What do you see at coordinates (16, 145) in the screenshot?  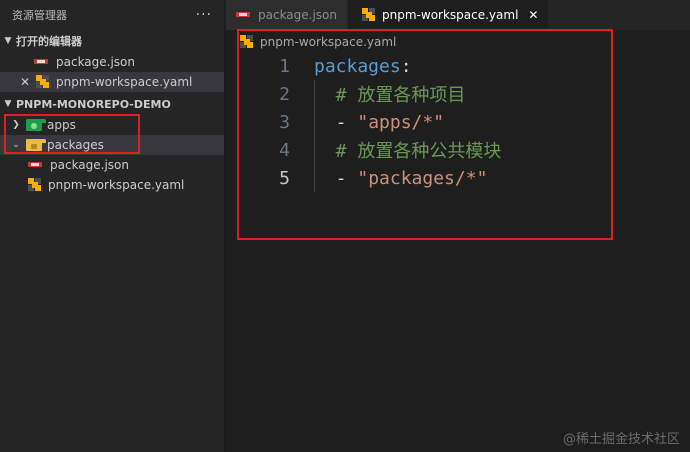 I see `chevron-down-icon: ⌄` at bounding box center [16, 145].